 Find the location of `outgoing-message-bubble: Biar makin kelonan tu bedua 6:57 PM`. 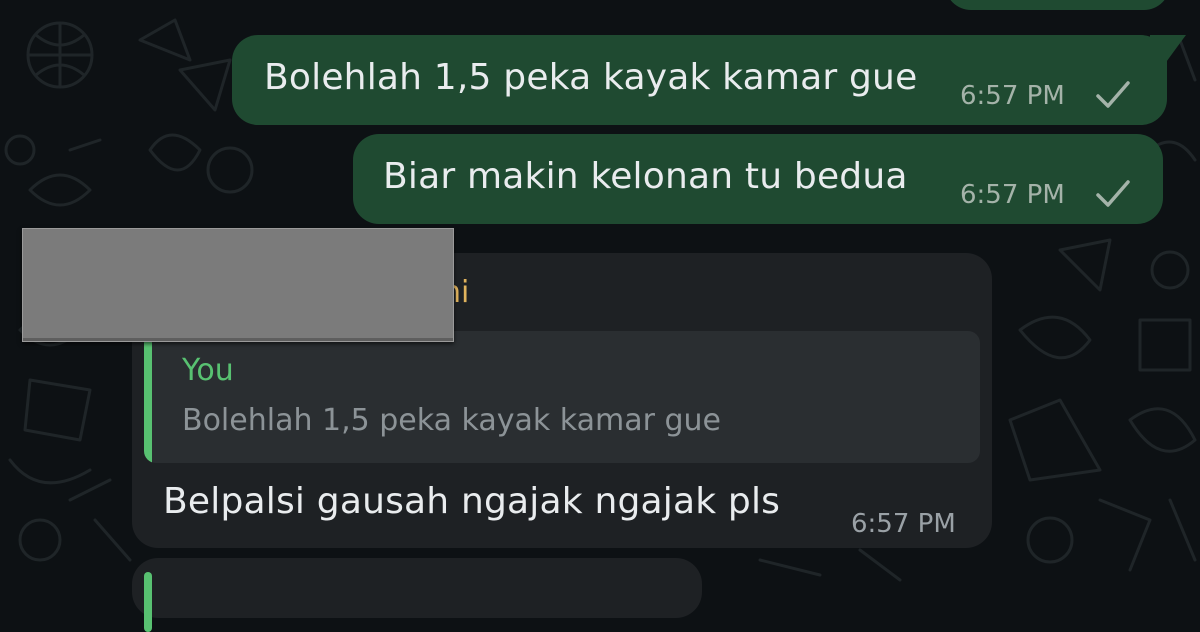

outgoing-message-bubble: Biar makin kelonan tu bedua 6:57 PM is located at coordinates (758, 179).